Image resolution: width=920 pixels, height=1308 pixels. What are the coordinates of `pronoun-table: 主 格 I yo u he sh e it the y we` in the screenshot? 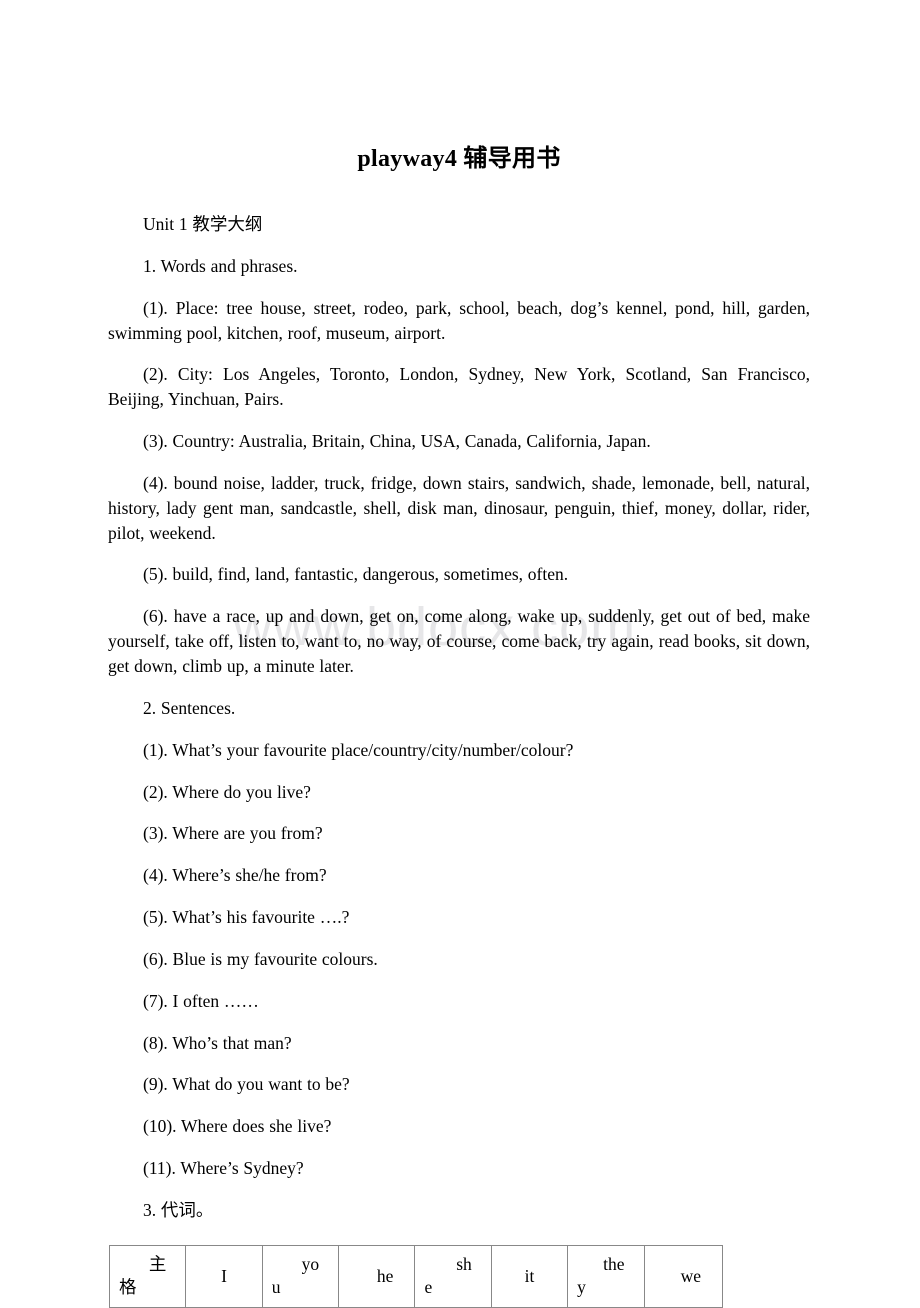 It's located at (416, 1276).